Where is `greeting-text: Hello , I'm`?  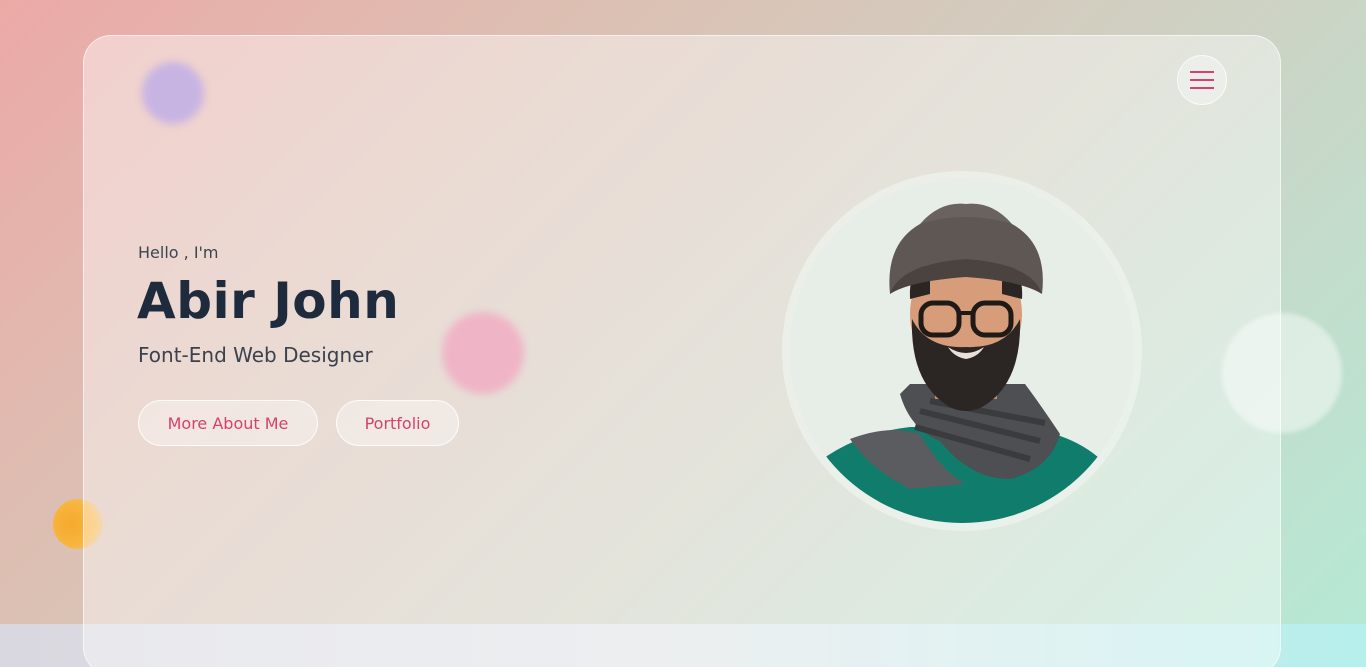 greeting-text: Hello , I'm is located at coordinates (178, 252).